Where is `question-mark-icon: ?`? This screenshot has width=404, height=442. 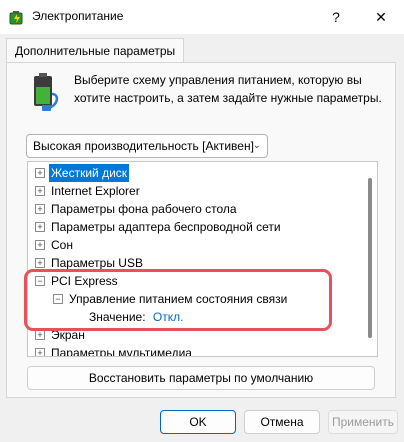
question-mark-icon: ? is located at coordinates (336, 17).